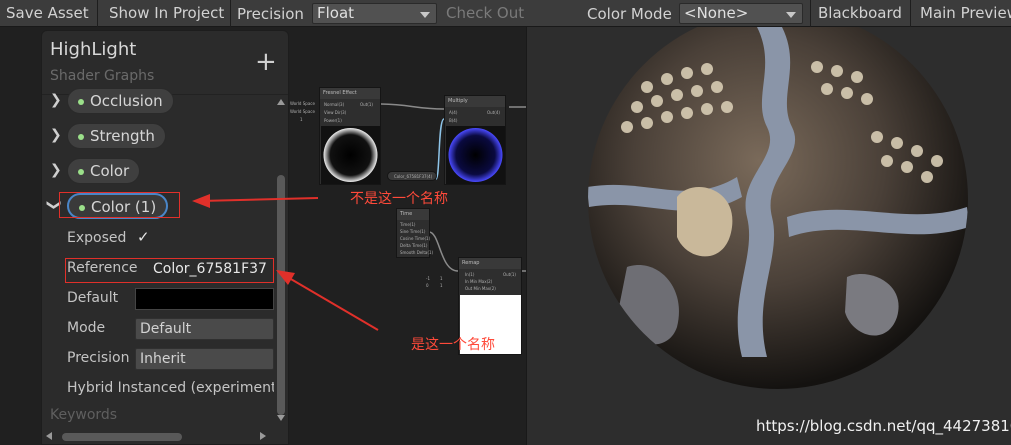  Describe the element at coordinates (629, 14) in the screenshot. I see `color-mode-label: Color Mode` at that location.